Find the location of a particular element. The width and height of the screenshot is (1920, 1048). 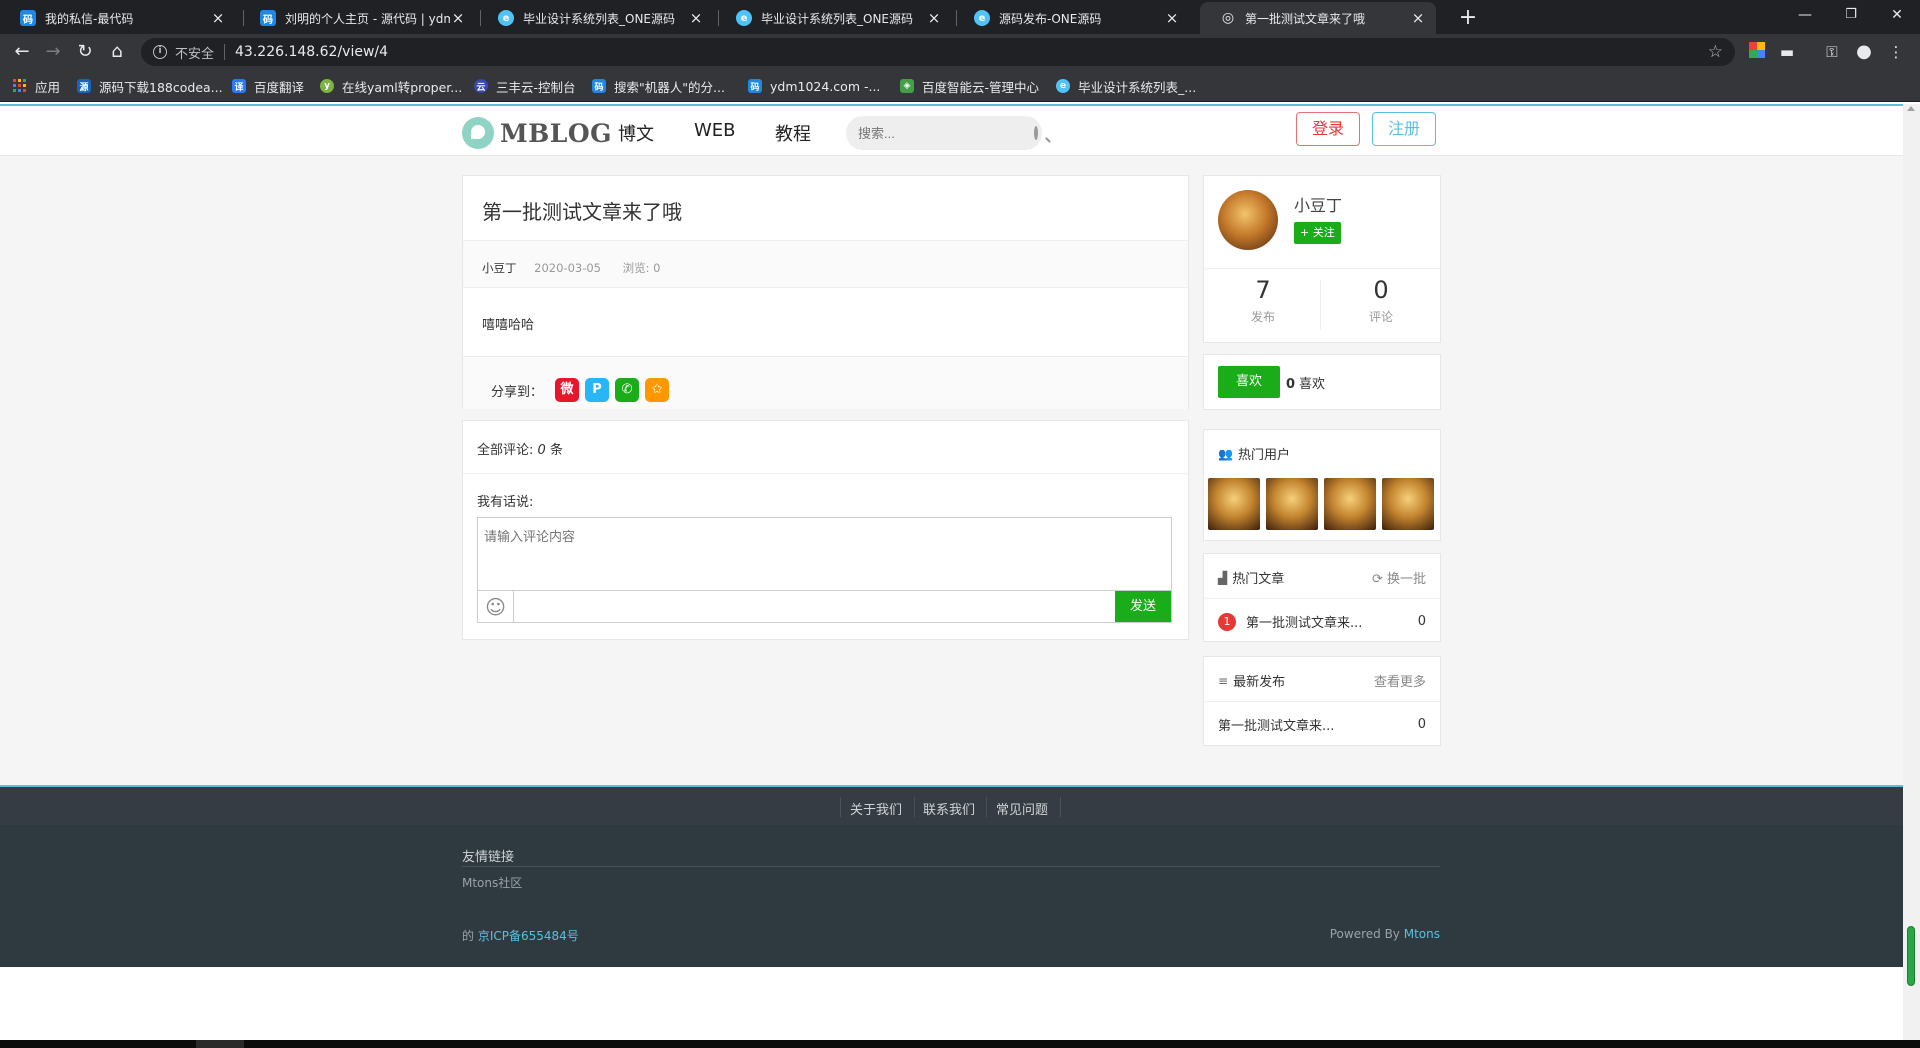

scroll-up-icon is located at coordinates (1911, 108).